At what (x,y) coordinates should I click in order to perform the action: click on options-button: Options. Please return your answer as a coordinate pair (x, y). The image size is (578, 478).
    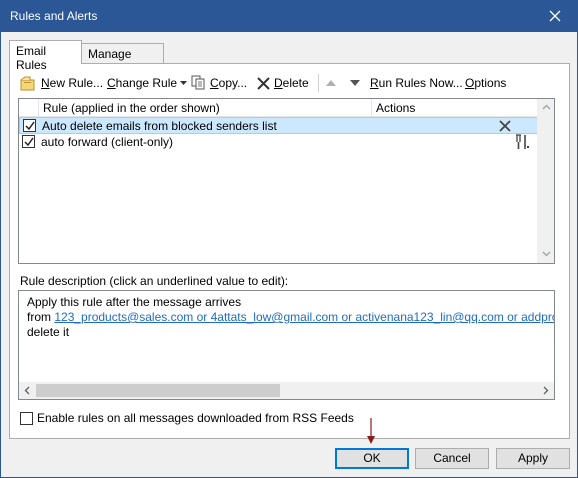
    Looking at the image, I should click on (485, 83).